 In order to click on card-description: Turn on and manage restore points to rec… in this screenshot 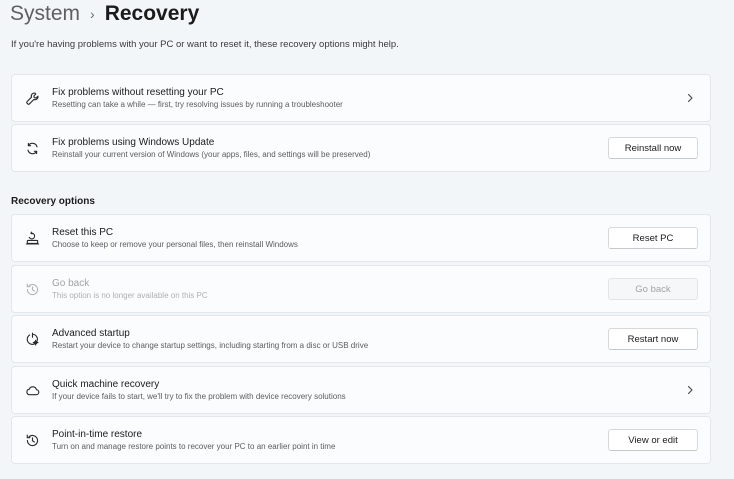, I will do `click(194, 446)`.